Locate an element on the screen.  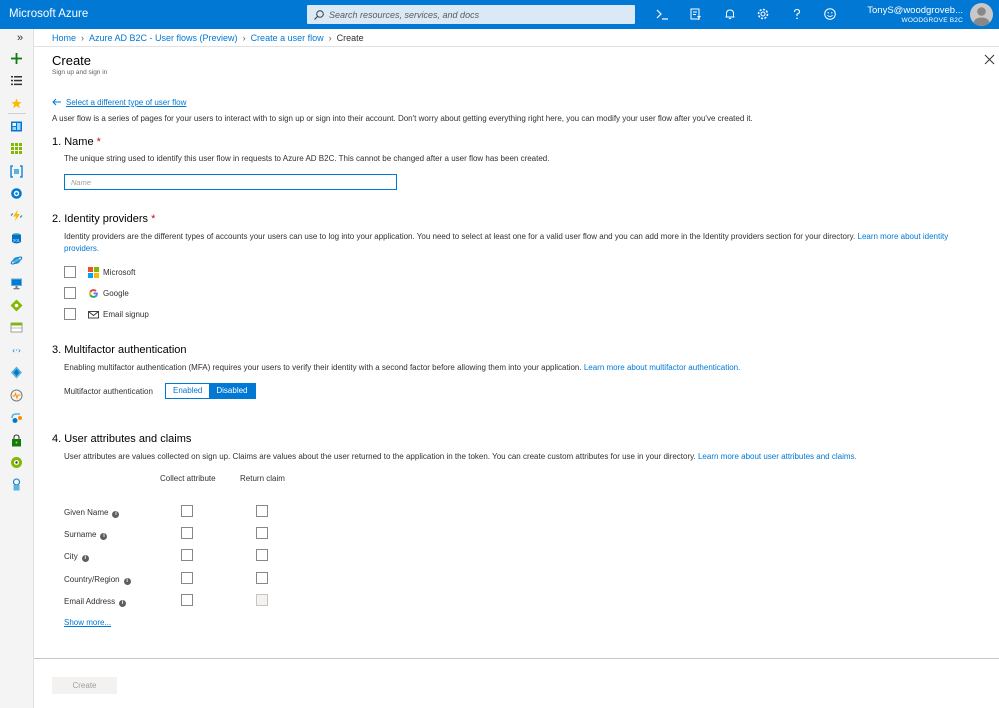
country-return-checkbox is located at coordinates (262, 578).